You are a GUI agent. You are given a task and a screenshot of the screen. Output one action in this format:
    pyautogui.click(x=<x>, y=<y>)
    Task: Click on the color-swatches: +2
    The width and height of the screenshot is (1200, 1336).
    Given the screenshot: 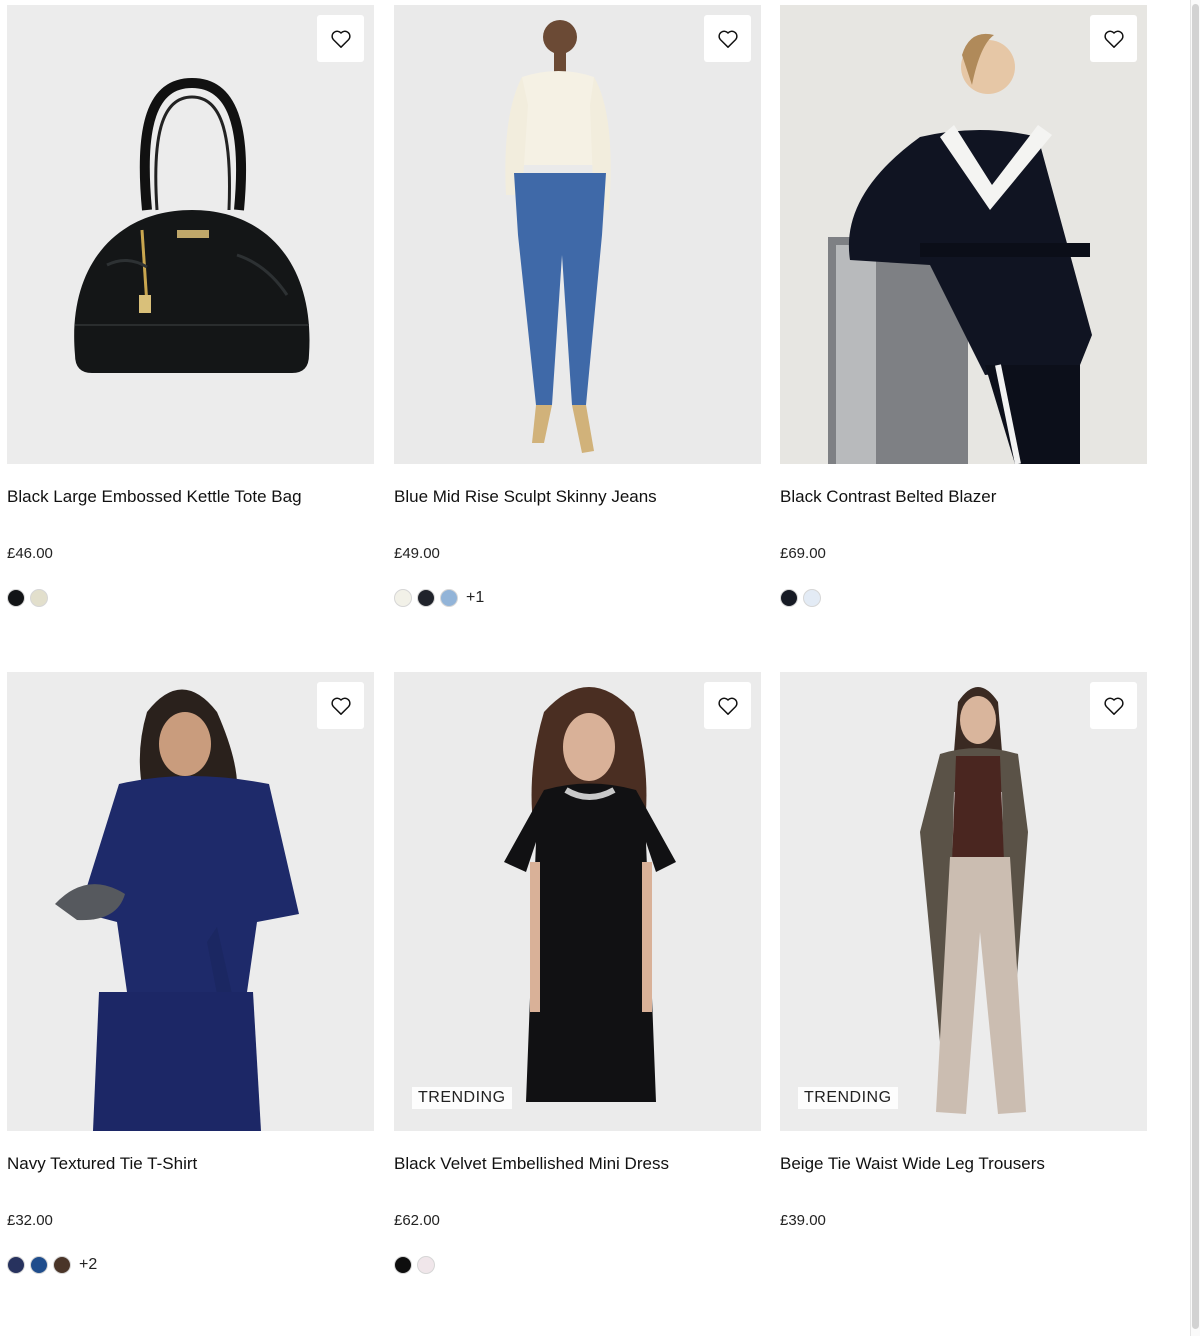 What is the action you would take?
    pyautogui.click(x=52, y=1265)
    